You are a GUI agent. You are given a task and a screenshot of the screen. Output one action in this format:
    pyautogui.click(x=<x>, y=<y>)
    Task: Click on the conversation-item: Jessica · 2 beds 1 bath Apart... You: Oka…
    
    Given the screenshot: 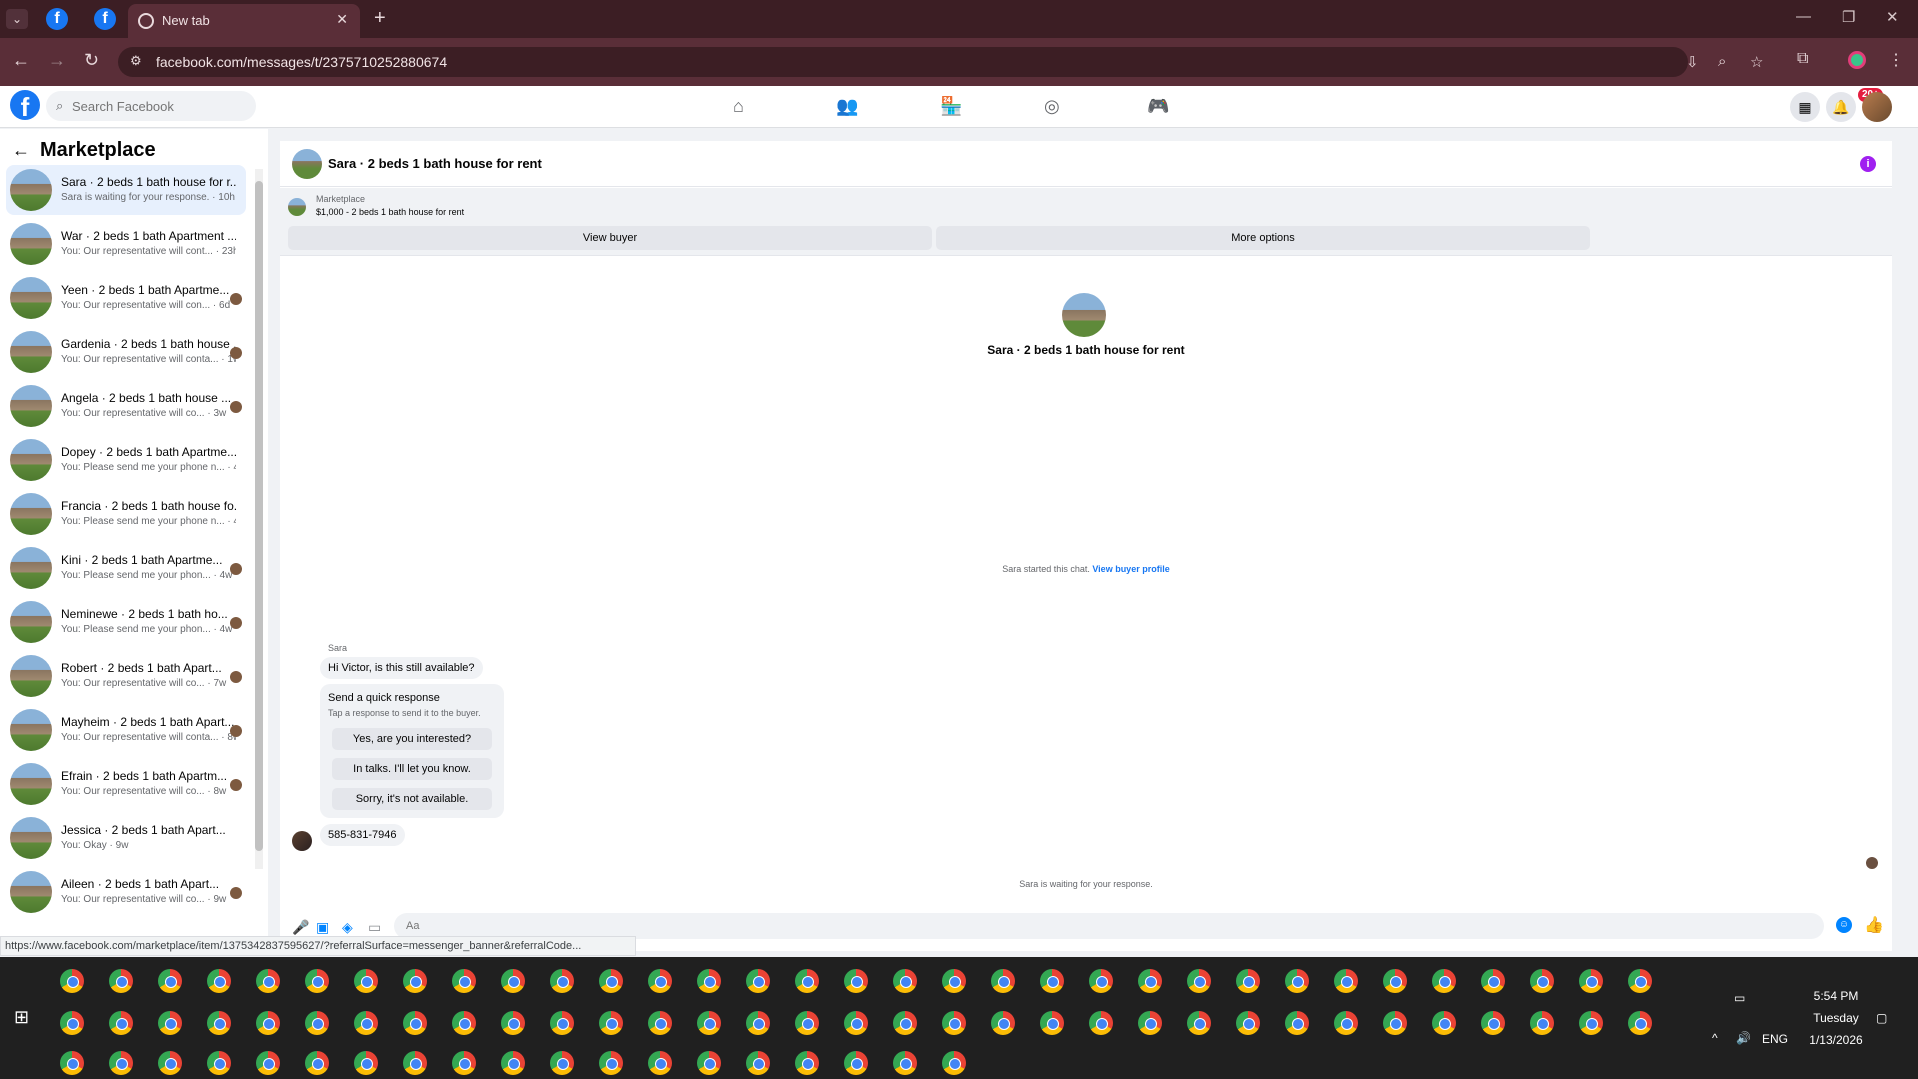 What is the action you would take?
    pyautogui.click(x=126, y=838)
    